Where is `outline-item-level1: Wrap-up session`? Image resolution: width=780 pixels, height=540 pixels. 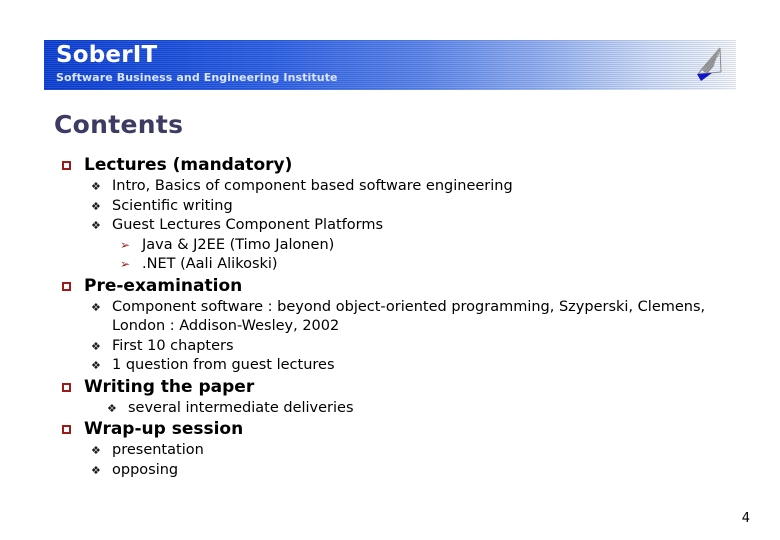 outline-item-level1: Wrap-up session is located at coordinates (390, 429).